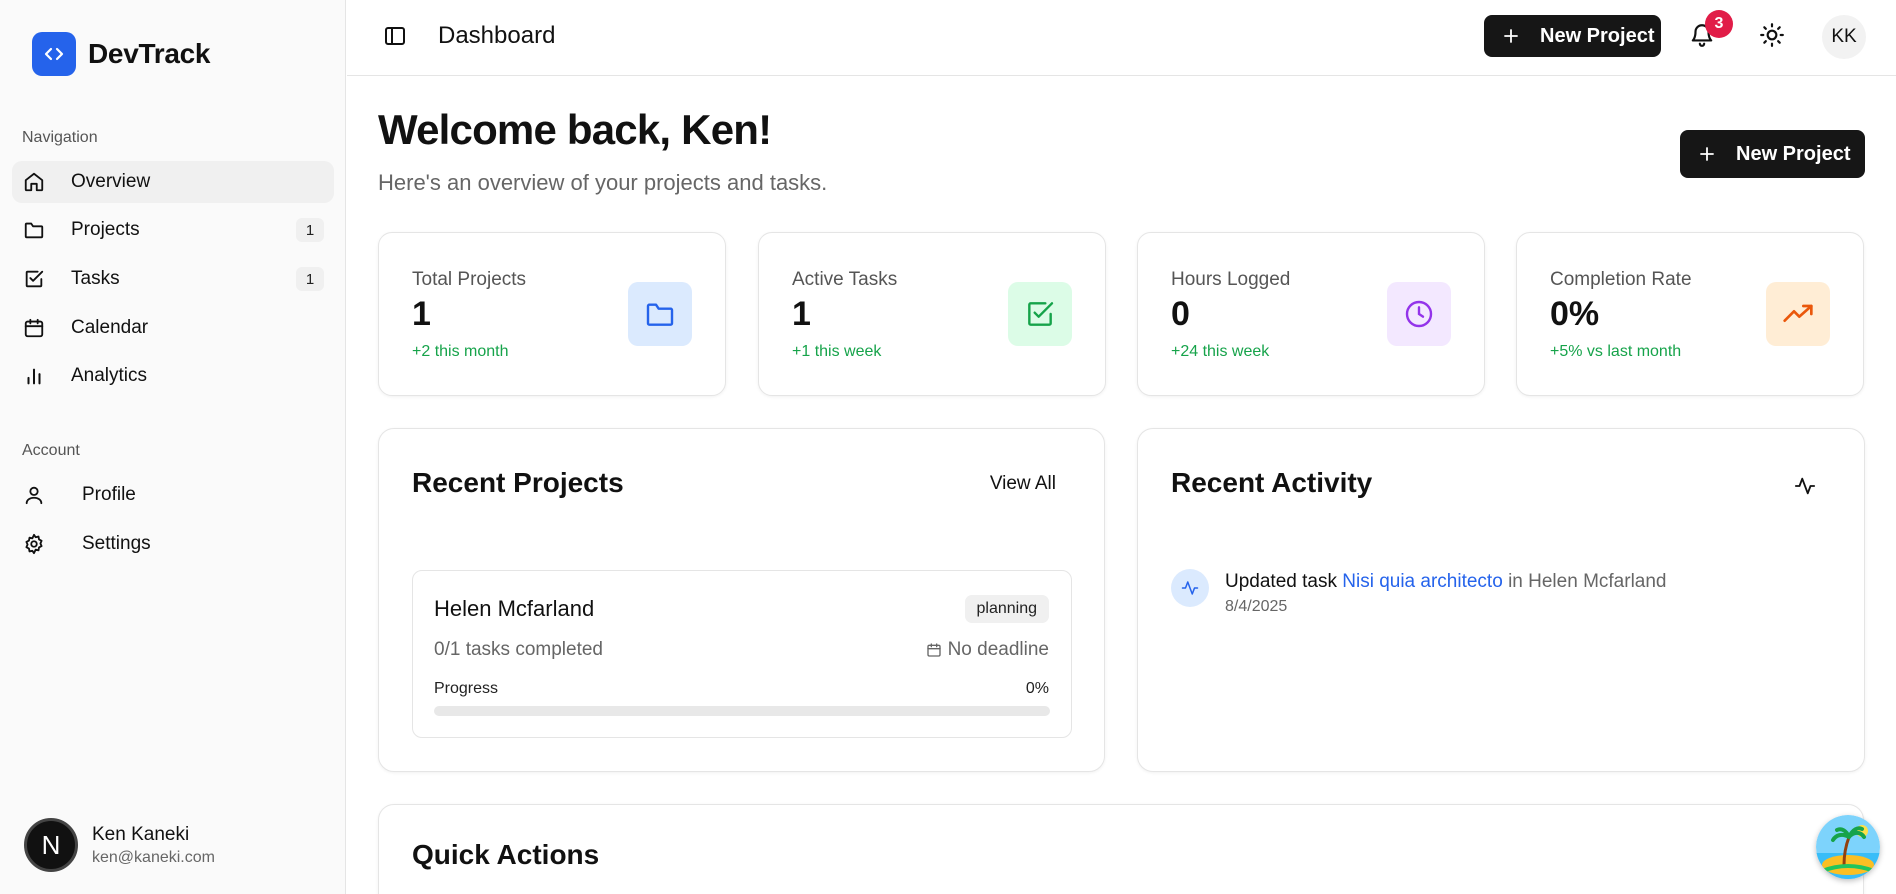  What do you see at coordinates (1515, 581) in the screenshot?
I see `activity-in: in` at bounding box center [1515, 581].